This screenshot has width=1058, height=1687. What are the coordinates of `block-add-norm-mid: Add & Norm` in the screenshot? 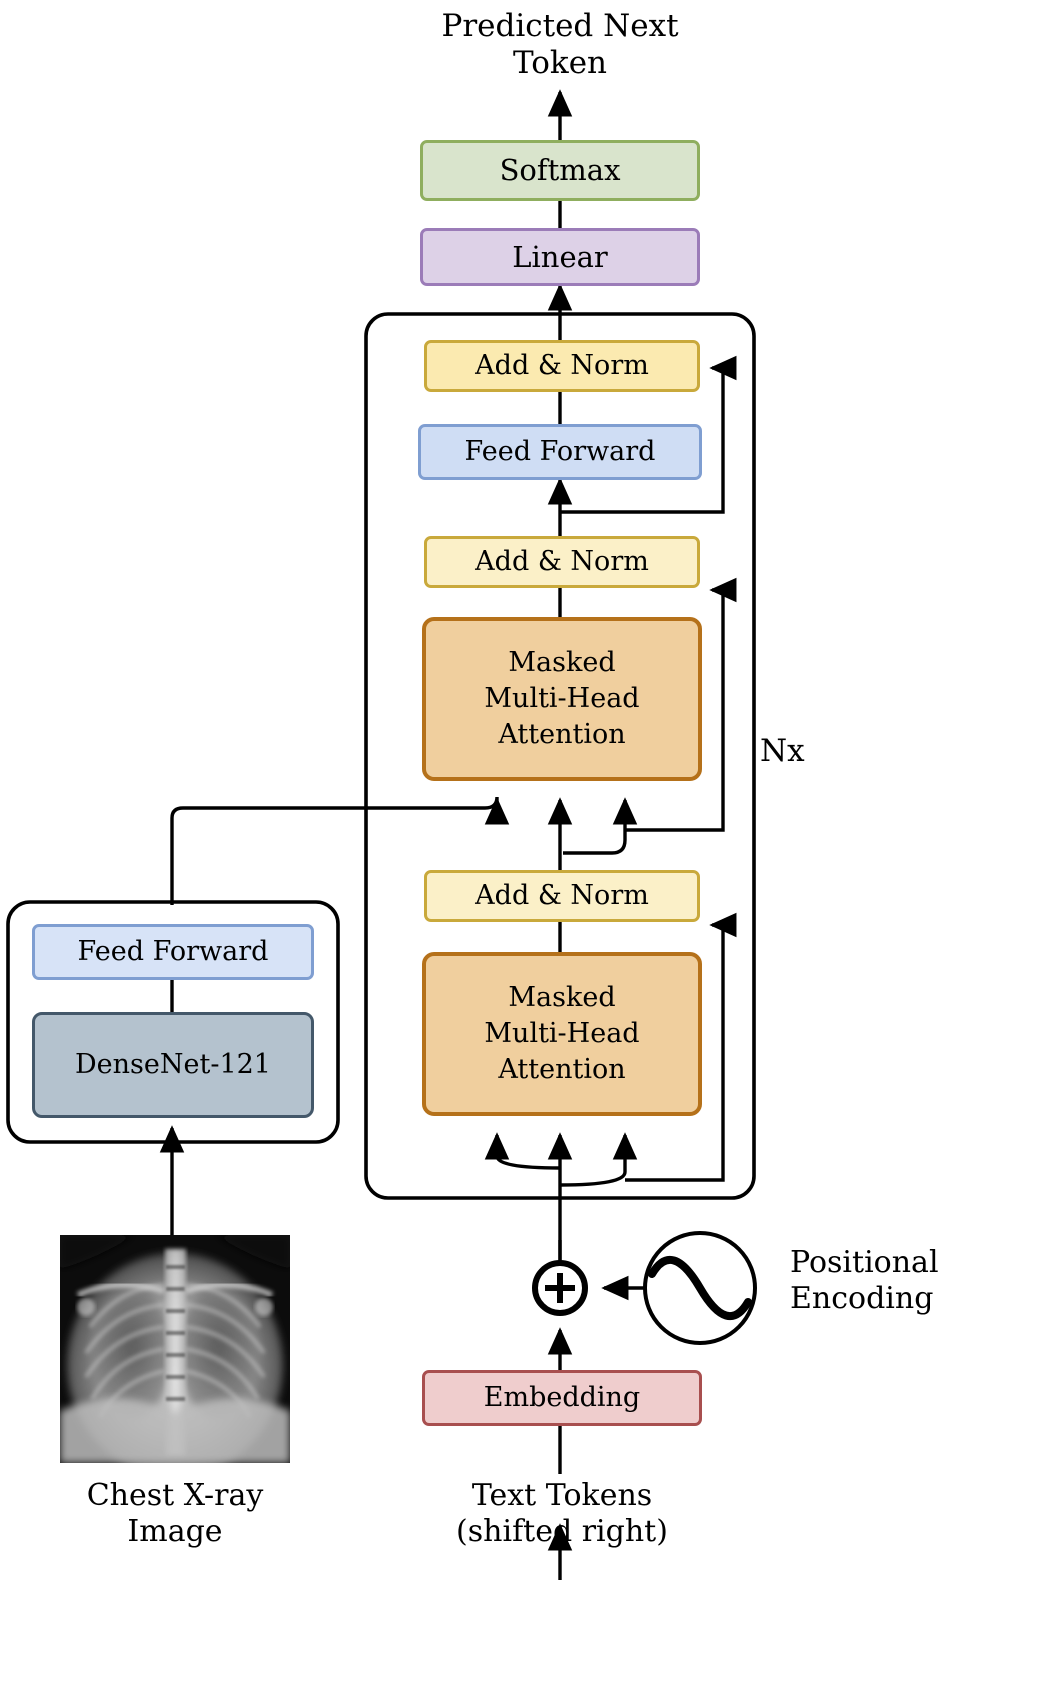 It's located at (562, 562).